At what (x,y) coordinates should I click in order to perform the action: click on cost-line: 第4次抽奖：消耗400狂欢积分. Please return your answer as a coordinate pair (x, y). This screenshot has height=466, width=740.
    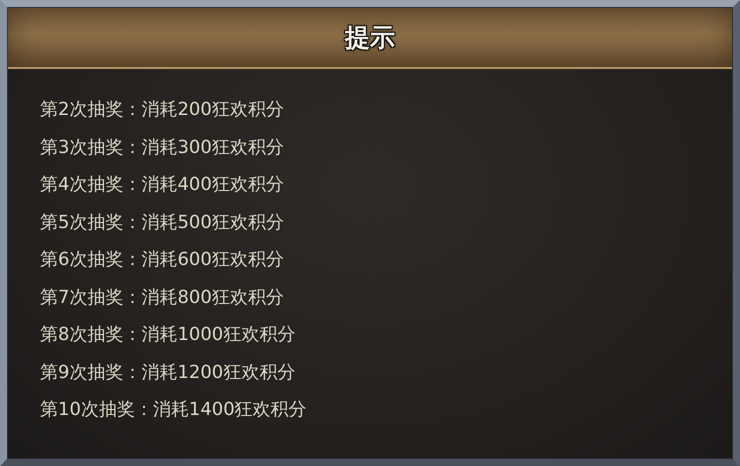
    Looking at the image, I should click on (162, 185).